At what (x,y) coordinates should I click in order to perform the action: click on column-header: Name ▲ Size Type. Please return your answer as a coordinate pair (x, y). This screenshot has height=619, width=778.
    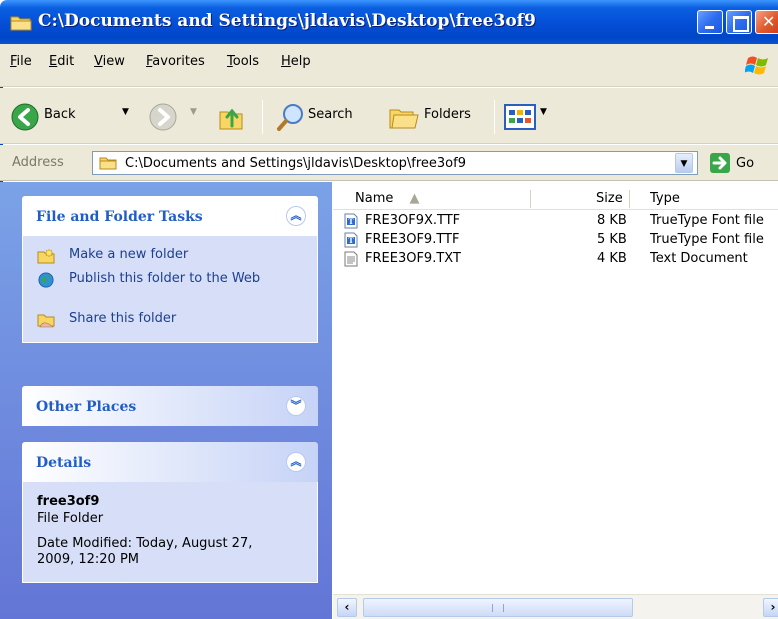
    Looking at the image, I should click on (555, 199).